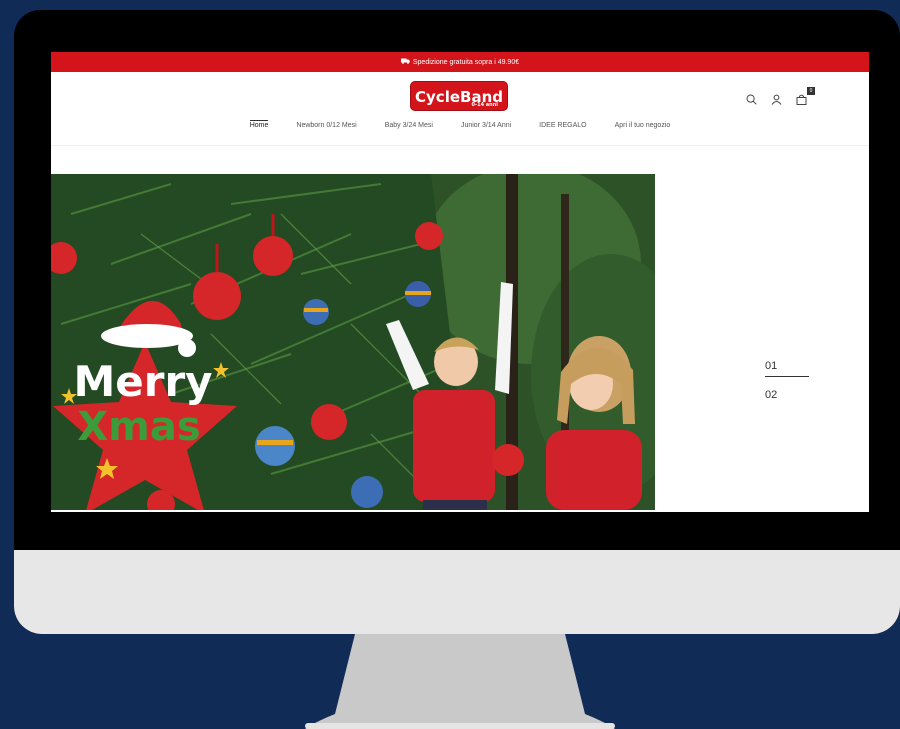 This screenshot has width=900, height=729. Describe the element at coordinates (801, 99) in the screenshot. I see `cart-icon` at that location.